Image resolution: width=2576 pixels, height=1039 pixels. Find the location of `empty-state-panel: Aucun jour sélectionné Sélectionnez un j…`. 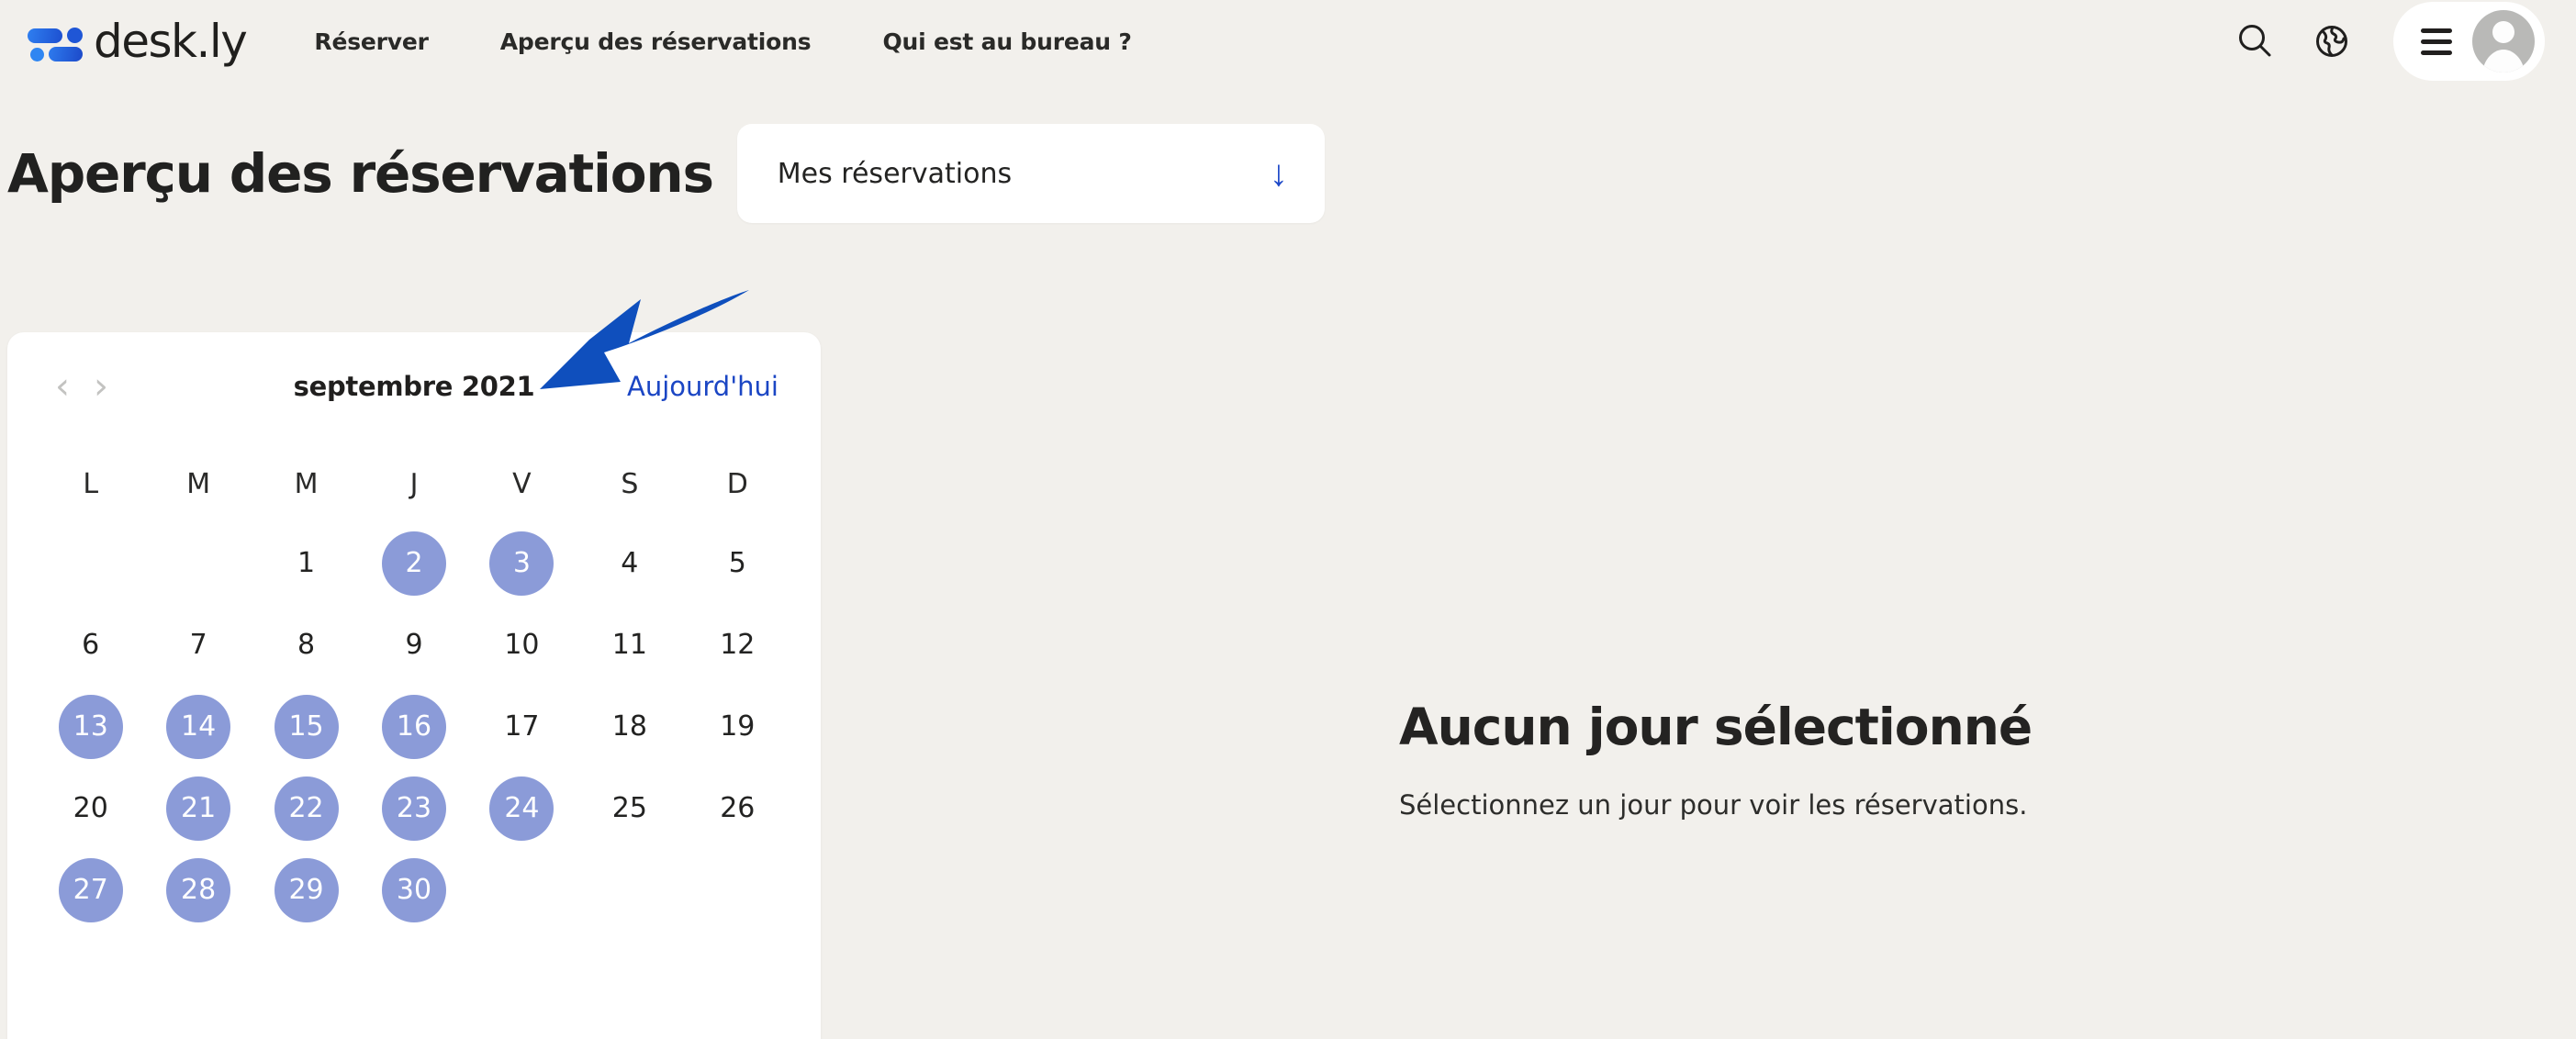

empty-state-panel: Aucun jour sélectionné Sélectionnez un j… is located at coordinates (1849, 759).